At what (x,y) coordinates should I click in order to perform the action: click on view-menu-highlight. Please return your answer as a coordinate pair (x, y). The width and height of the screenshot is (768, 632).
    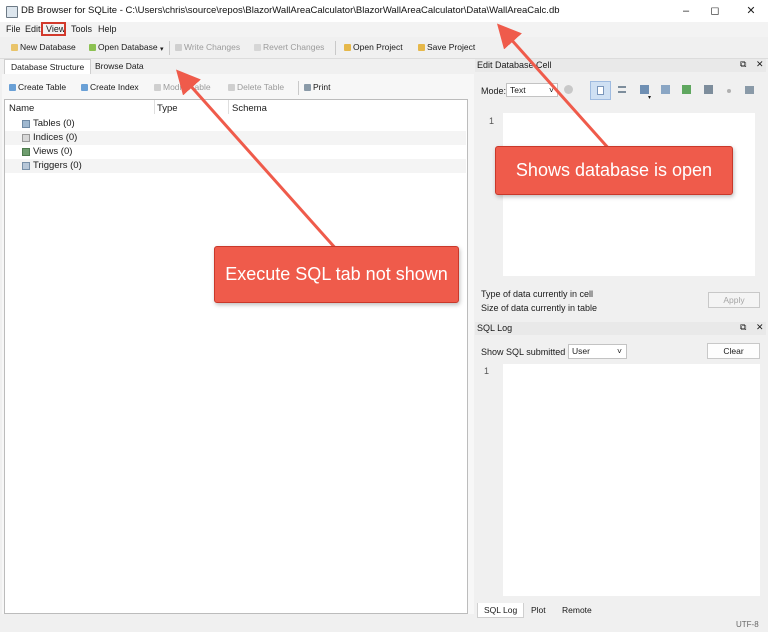
    Looking at the image, I should click on (53, 29).